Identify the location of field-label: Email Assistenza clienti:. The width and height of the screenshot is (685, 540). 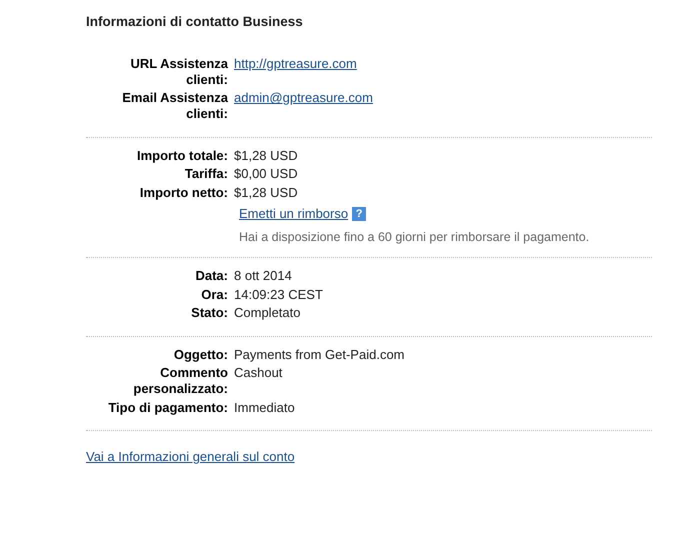
(175, 106).